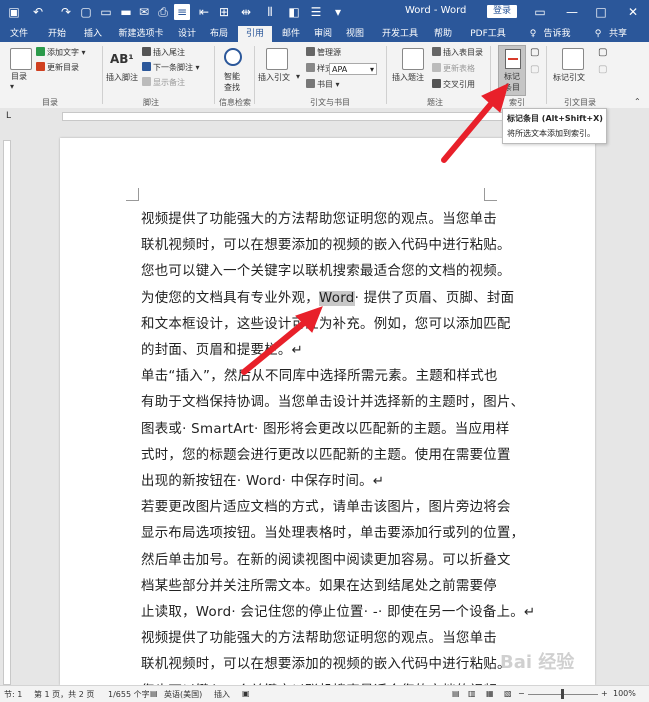 The image size is (649, 702). Describe the element at coordinates (171, 67) in the screenshot. I see `next-footnote-button: 下一条脚注 ▾` at that location.